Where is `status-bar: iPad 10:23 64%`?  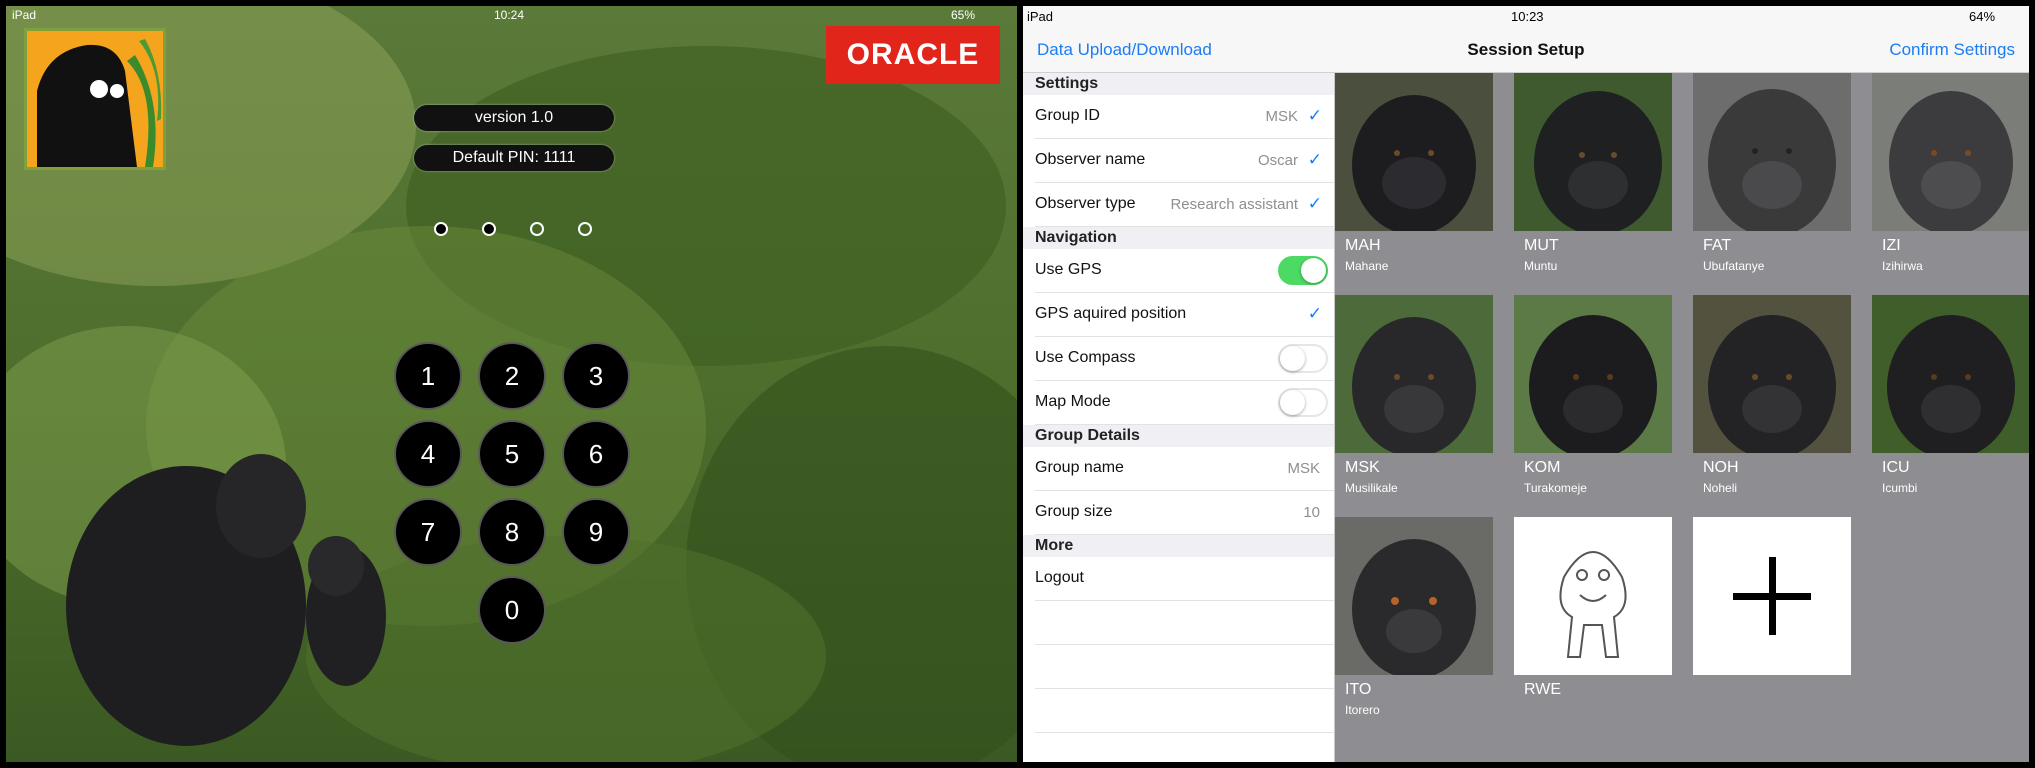 status-bar: iPad 10:23 64% is located at coordinates (1526, 16).